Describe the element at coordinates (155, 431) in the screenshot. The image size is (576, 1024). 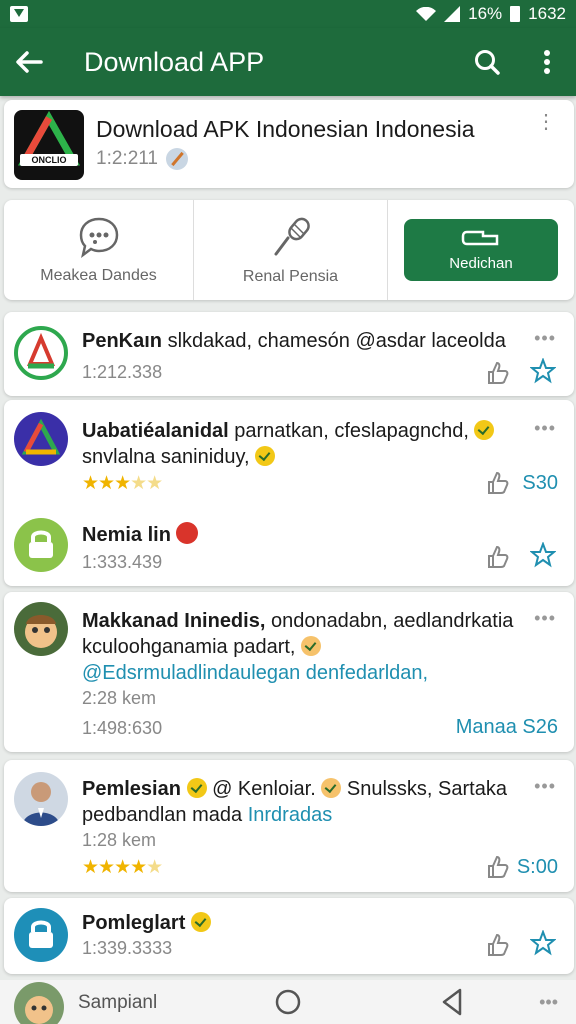
I see `post-title: Uabatiéalanidal` at that location.